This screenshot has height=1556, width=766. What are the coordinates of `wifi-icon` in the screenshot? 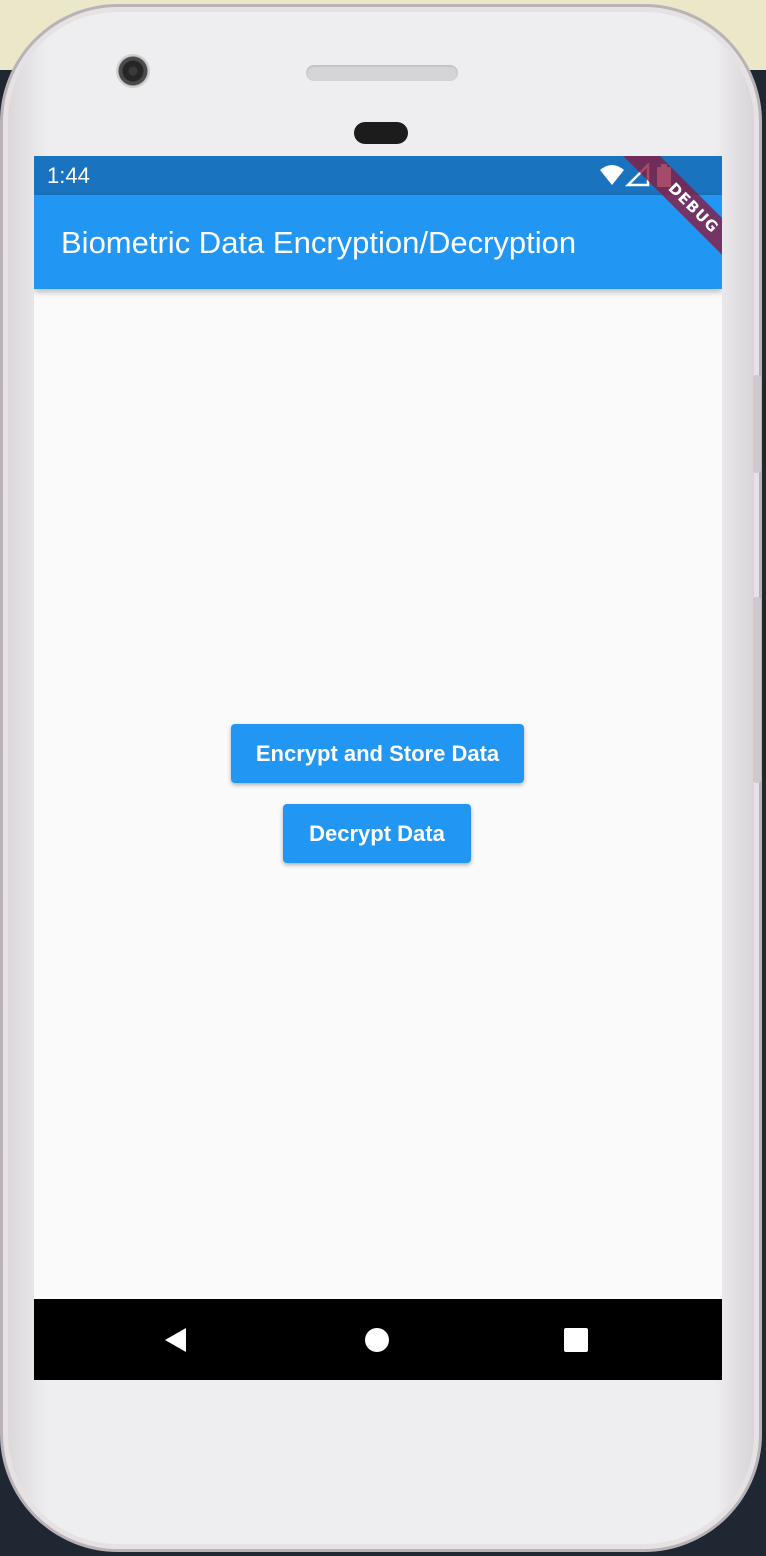 It's located at (612, 175).